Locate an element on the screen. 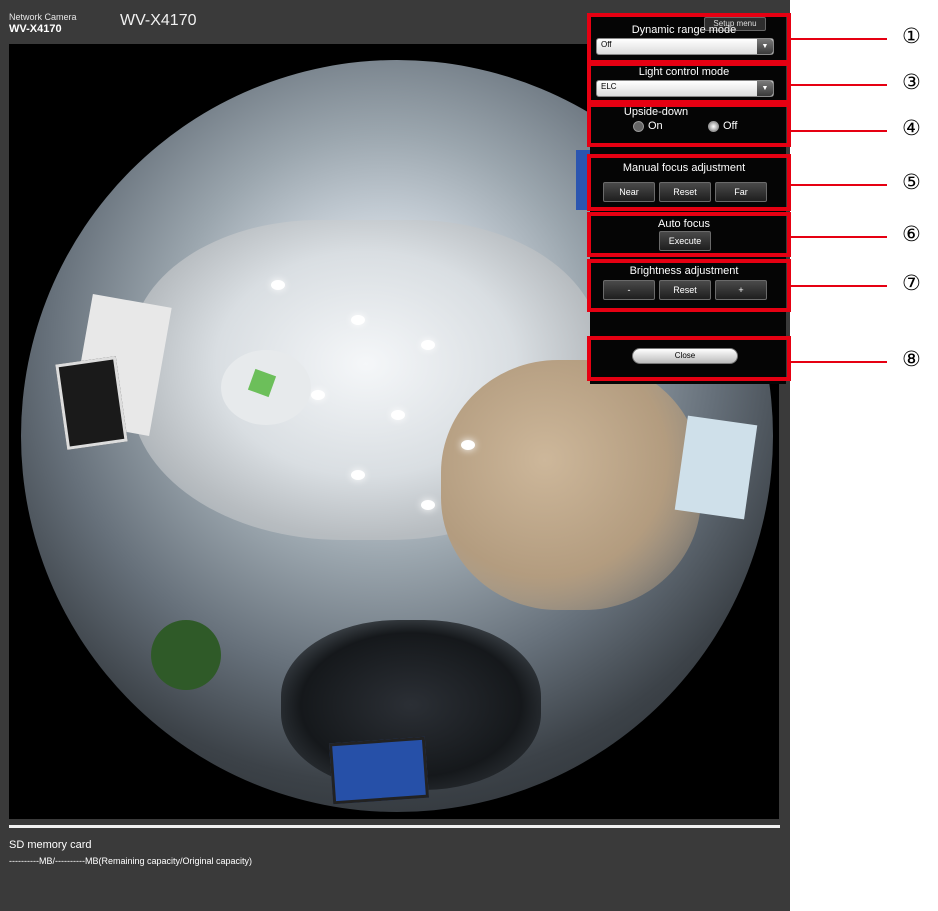 The width and height of the screenshot is (938, 911). callout-5: ⑤ is located at coordinates (911, 182).